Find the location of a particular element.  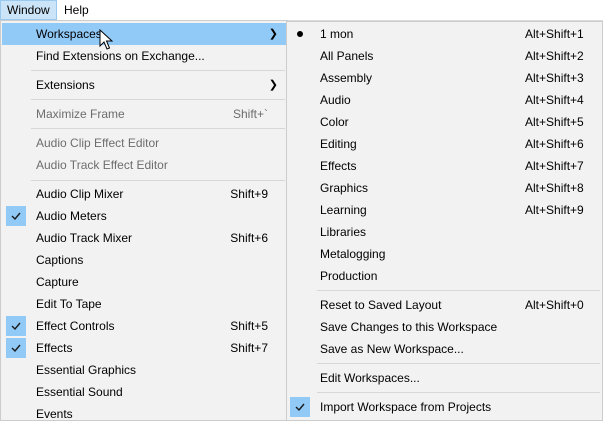

menu-item-essential-sound: Essential Sound is located at coordinates (144, 392).